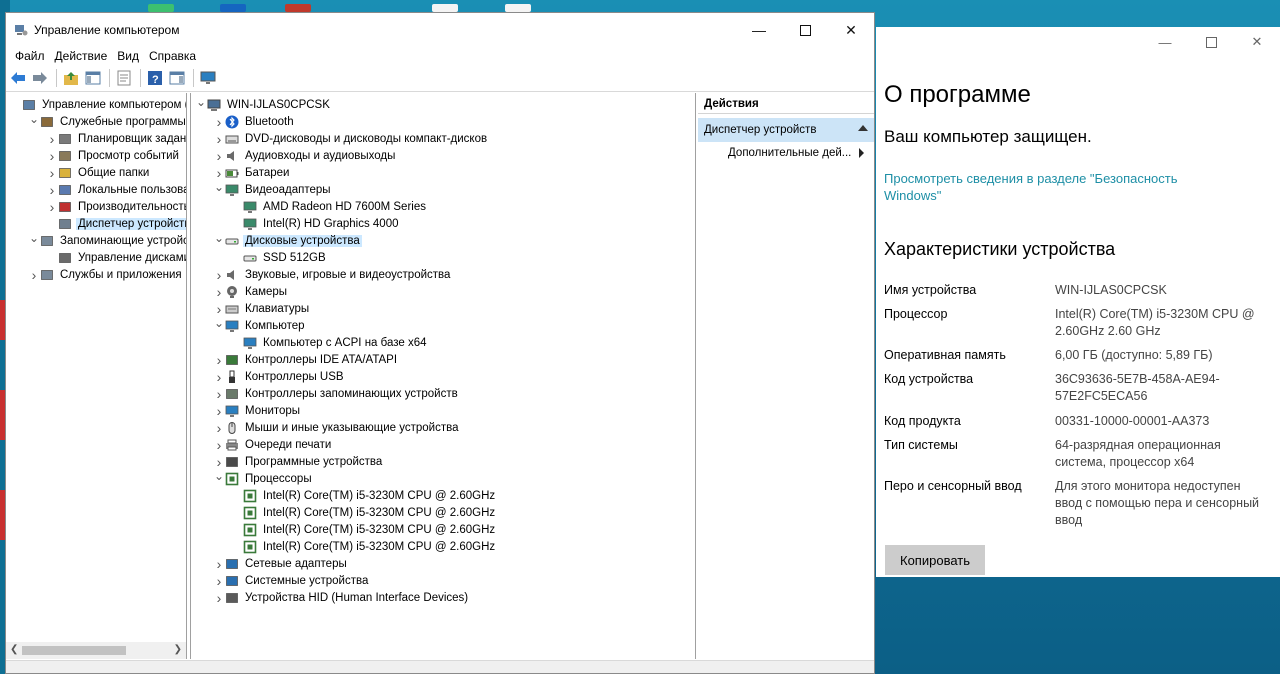  What do you see at coordinates (443, 291) in the screenshot?
I see `device-tree-item: › Камеры` at bounding box center [443, 291].